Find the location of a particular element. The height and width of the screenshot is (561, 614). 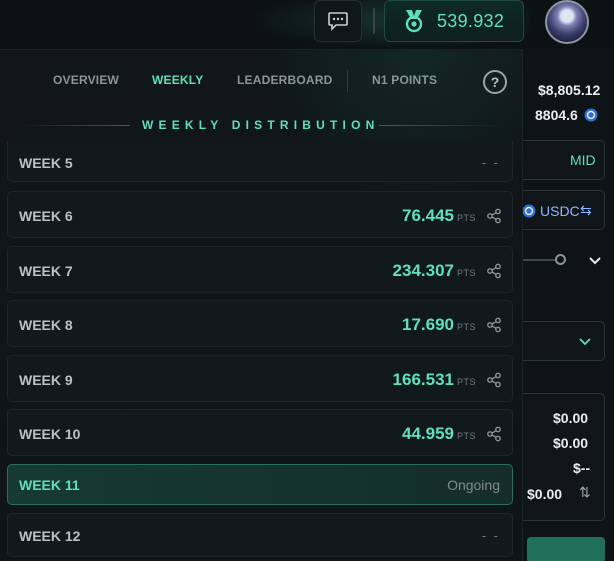

help-button: ? is located at coordinates (495, 82).